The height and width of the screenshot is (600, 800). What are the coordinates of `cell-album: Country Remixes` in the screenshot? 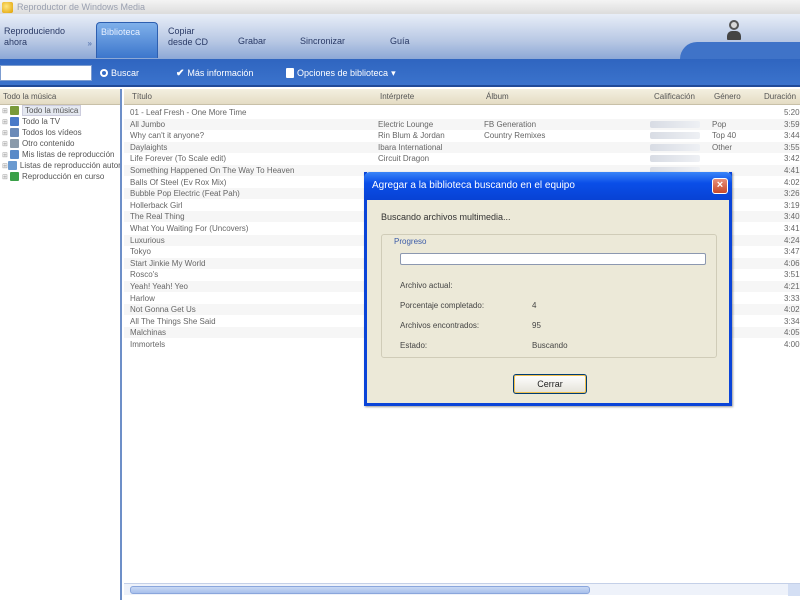 It's located at (515, 136).